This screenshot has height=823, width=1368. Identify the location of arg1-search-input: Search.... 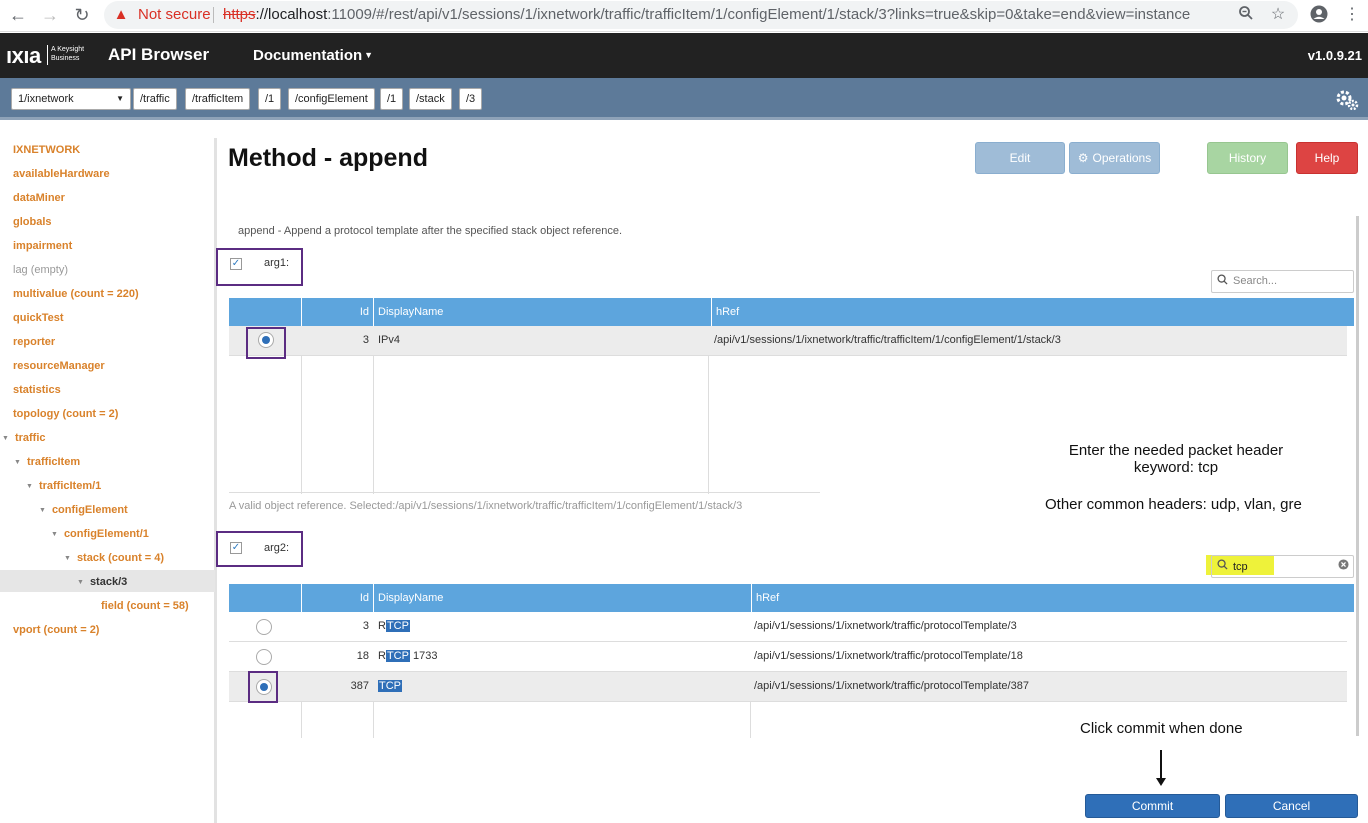
(1282, 281).